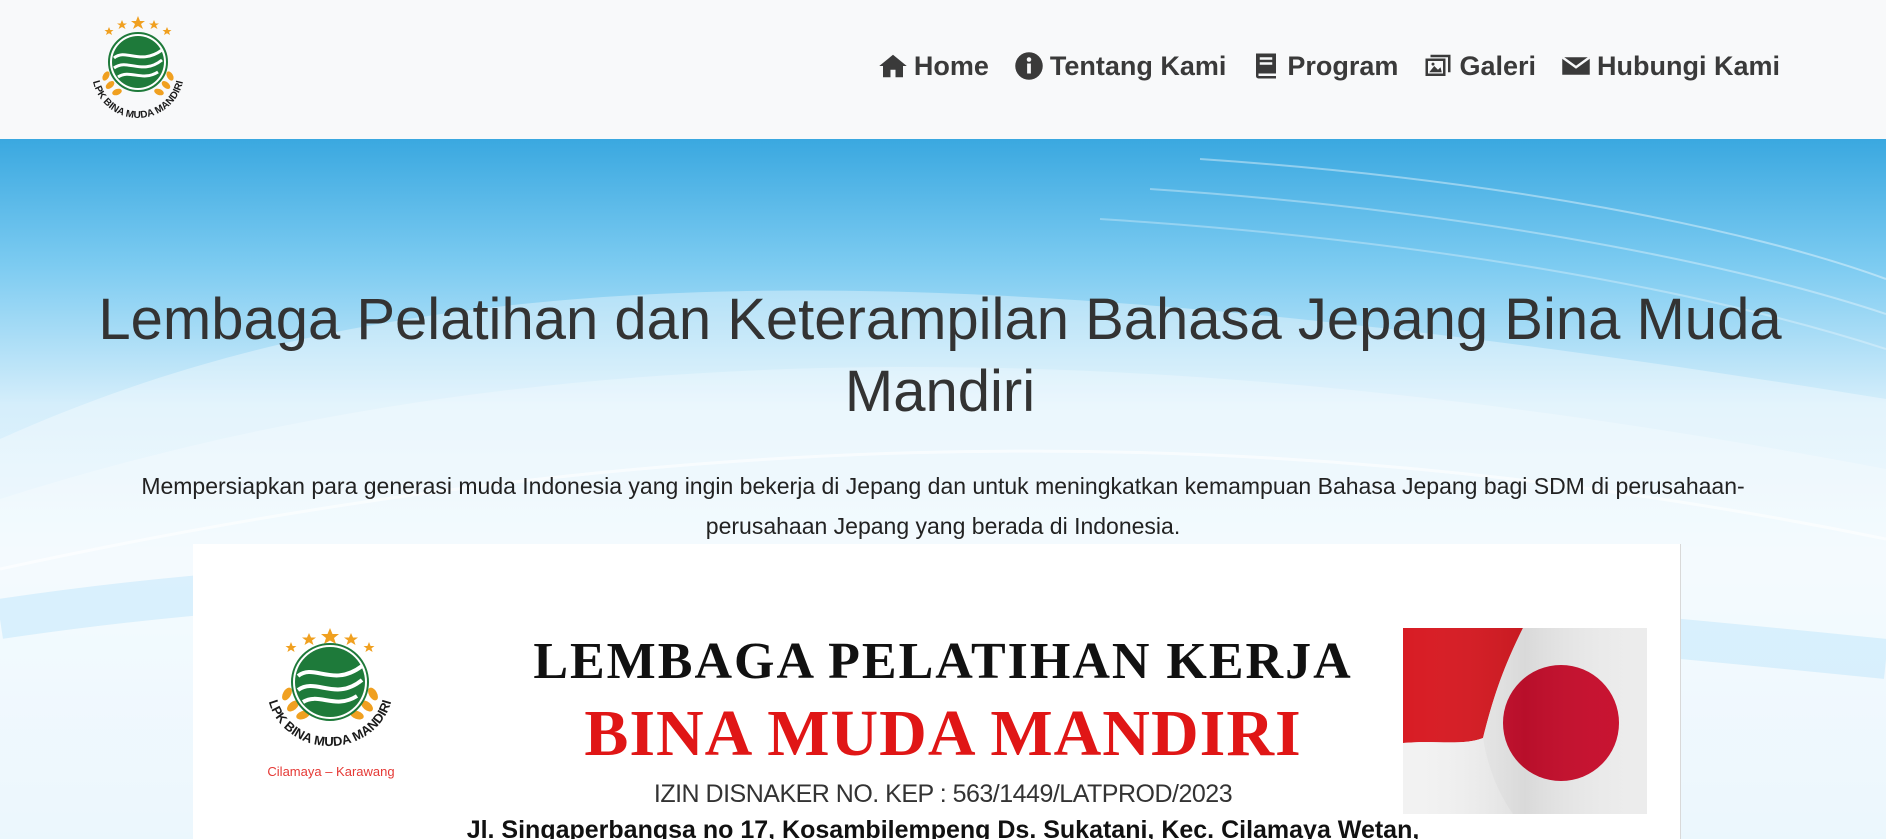 Image resolution: width=1886 pixels, height=839 pixels. What do you see at coordinates (893, 66) in the screenshot?
I see `home-icon` at bounding box center [893, 66].